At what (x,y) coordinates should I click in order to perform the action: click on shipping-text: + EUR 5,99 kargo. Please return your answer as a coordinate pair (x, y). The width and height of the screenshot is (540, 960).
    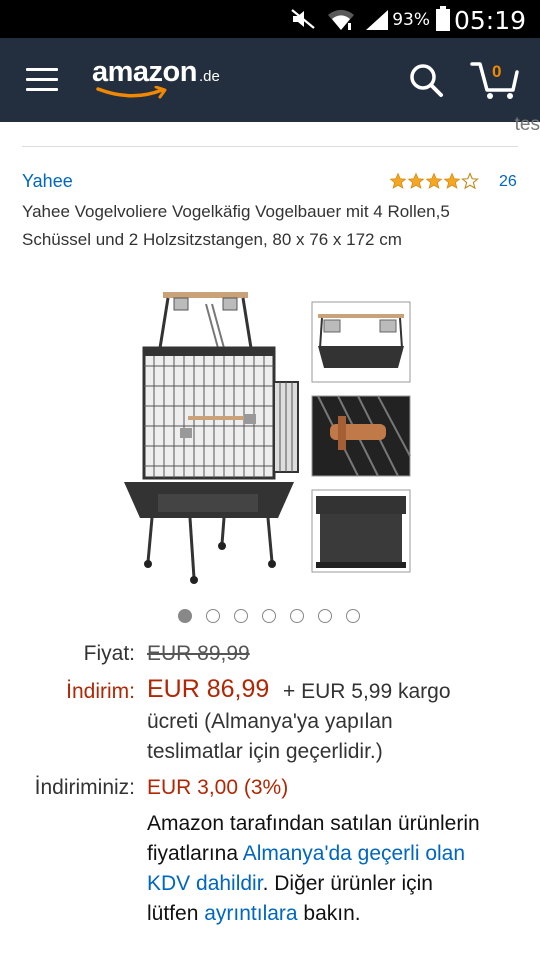
    Looking at the image, I should click on (367, 691).